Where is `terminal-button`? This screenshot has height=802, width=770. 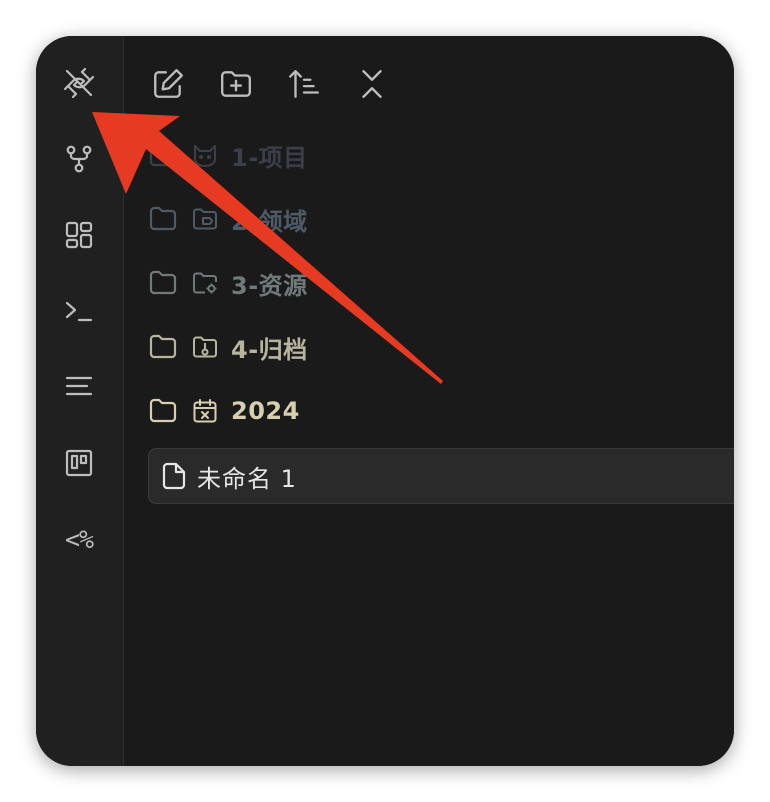
terminal-button is located at coordinates (79, 311).